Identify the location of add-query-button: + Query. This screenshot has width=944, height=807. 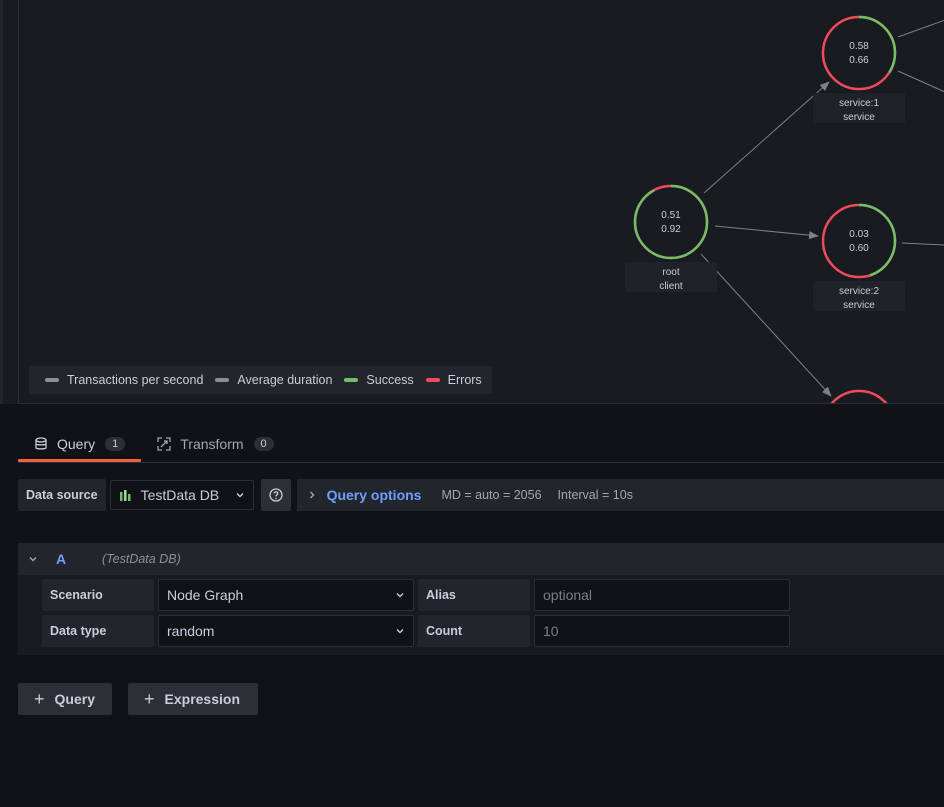
(65, 699).